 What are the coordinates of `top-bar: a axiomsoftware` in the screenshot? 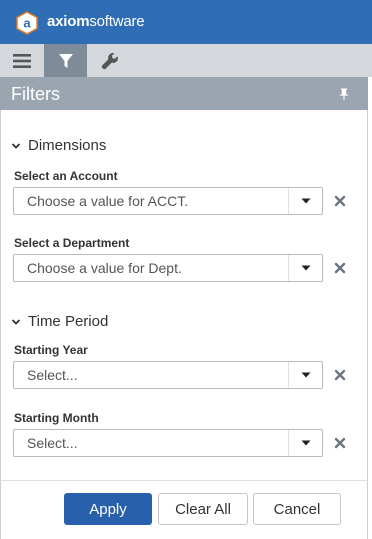 It's located at (186, 22).